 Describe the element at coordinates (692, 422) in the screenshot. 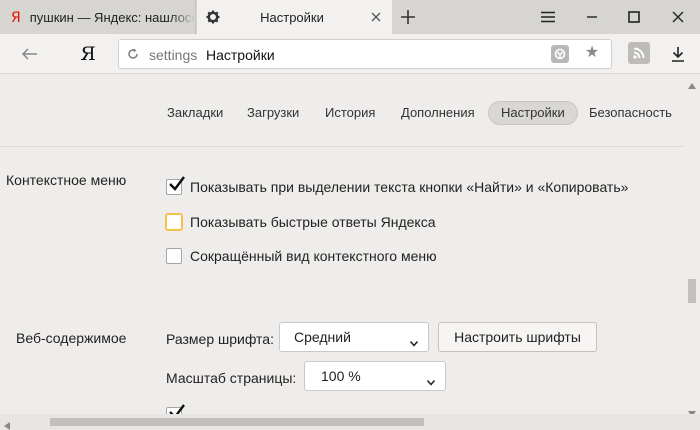

I see `scrollbar-corner` at that location.